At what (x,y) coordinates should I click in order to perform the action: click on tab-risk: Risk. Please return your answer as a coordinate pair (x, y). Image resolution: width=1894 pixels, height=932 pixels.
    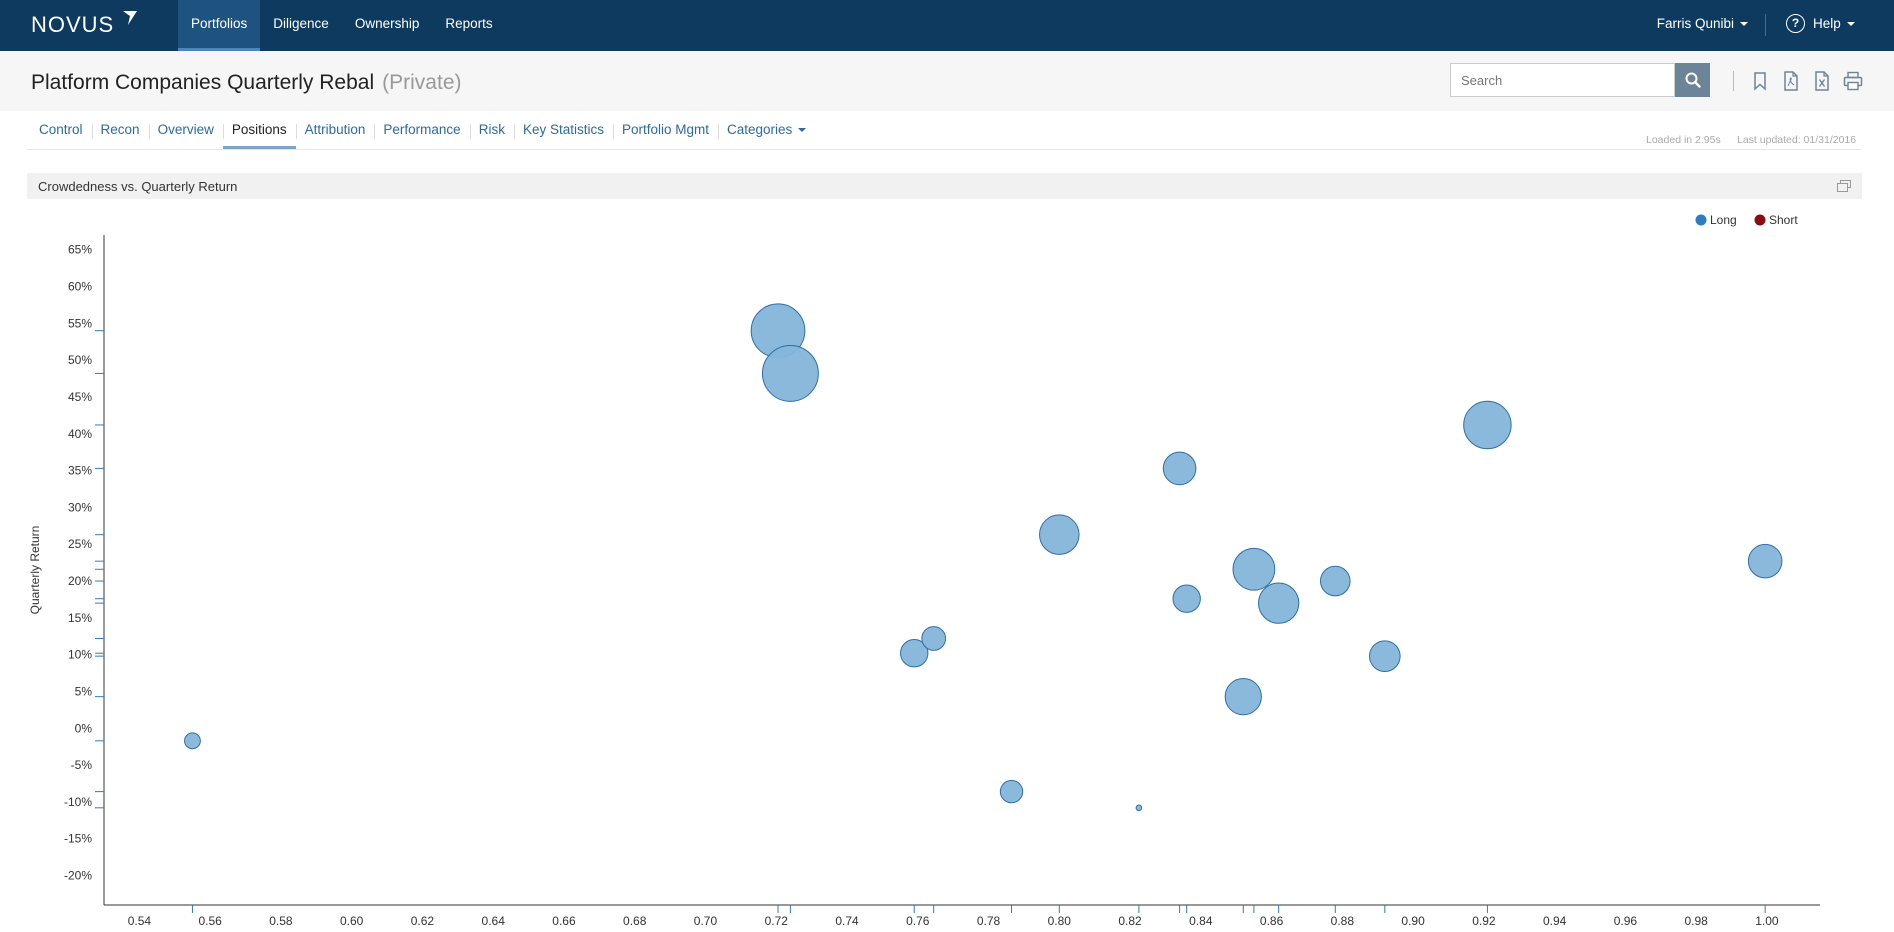
    Looking at the image, I should click on (491, 133).